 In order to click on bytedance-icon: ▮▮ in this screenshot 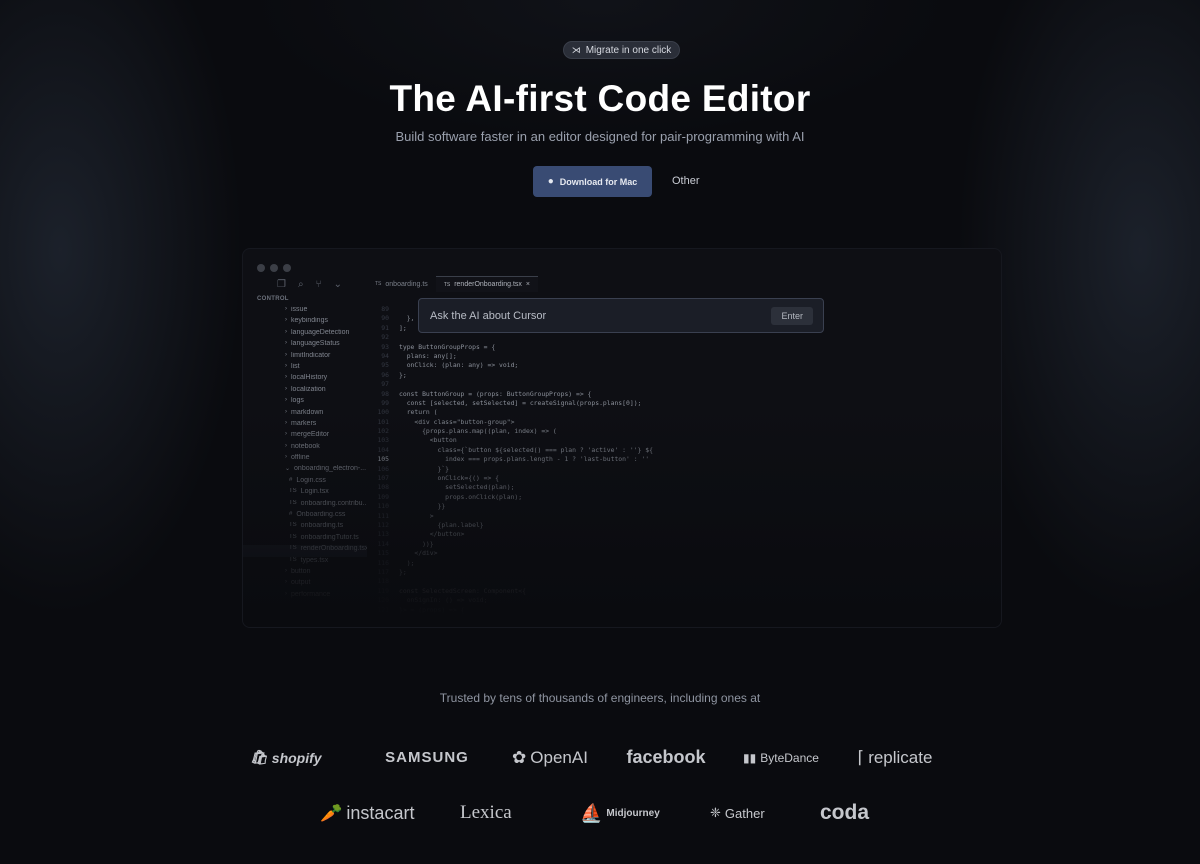, I will do `click(750, 757)`.